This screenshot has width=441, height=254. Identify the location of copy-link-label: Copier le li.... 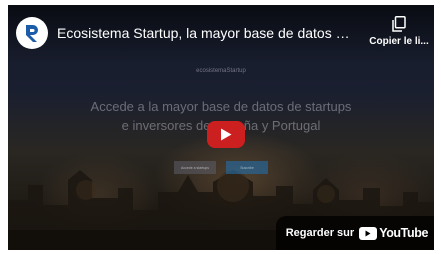
(399, 41).